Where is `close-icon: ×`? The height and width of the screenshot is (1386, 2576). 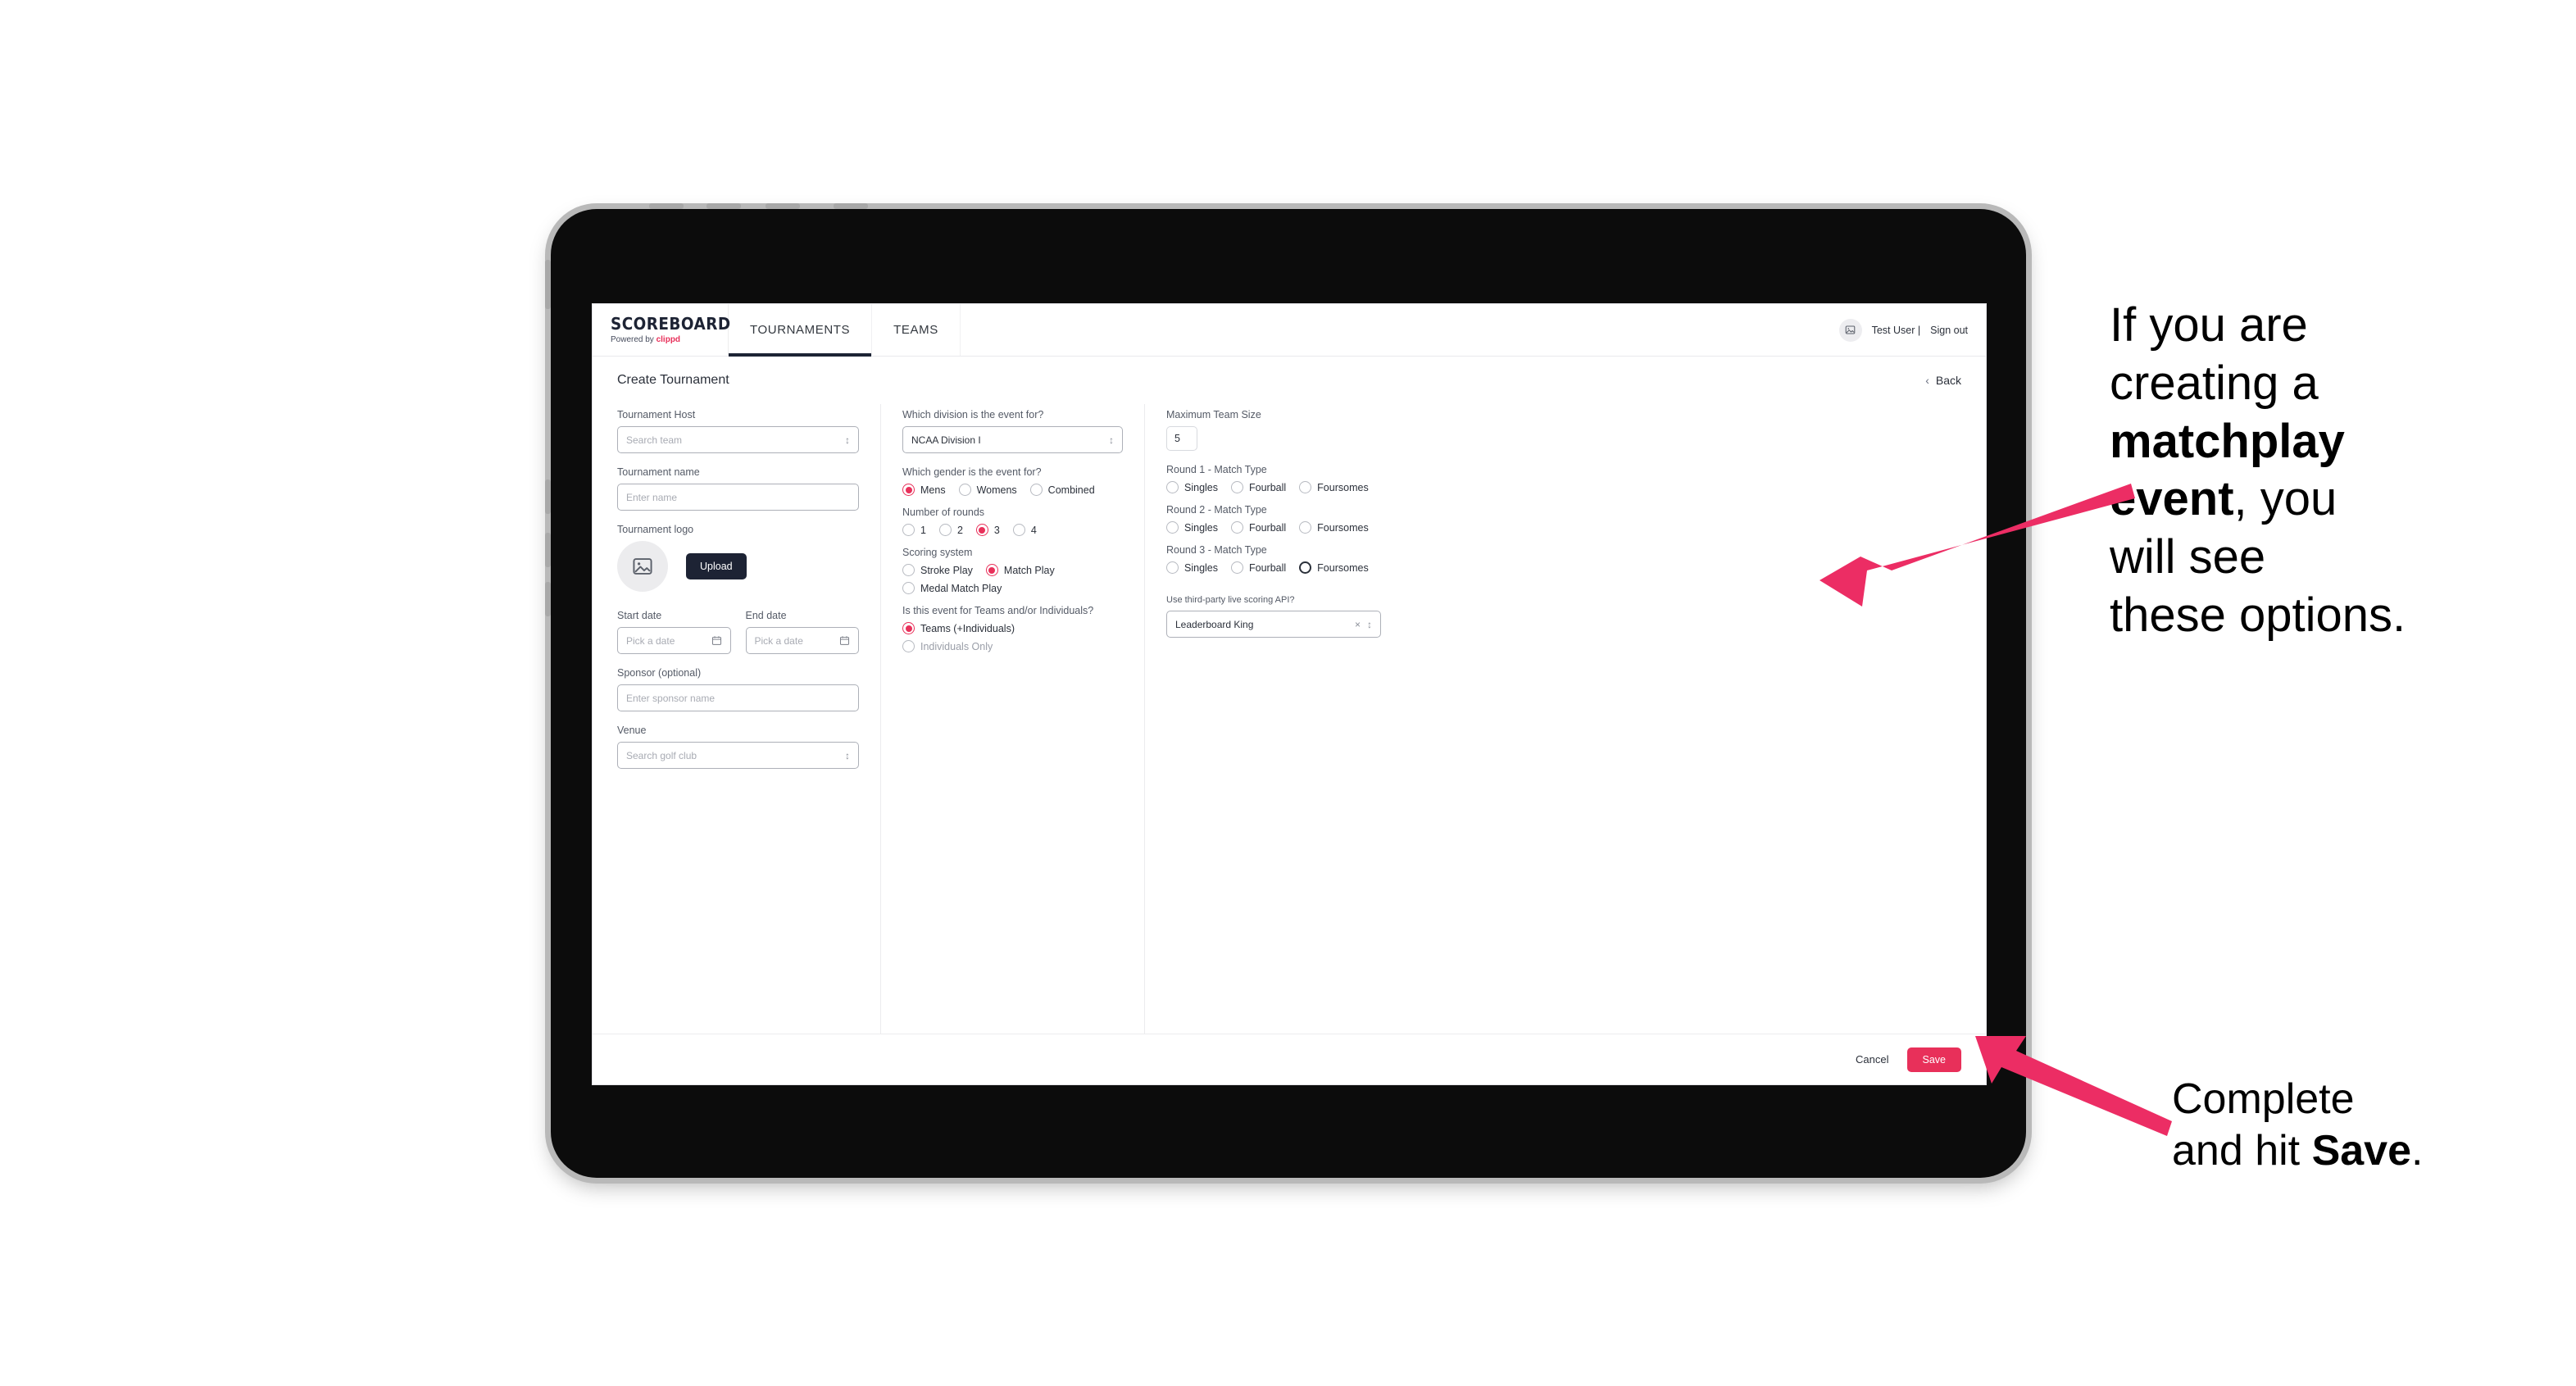
close-icon: × is located at coordinates (1358, 624).